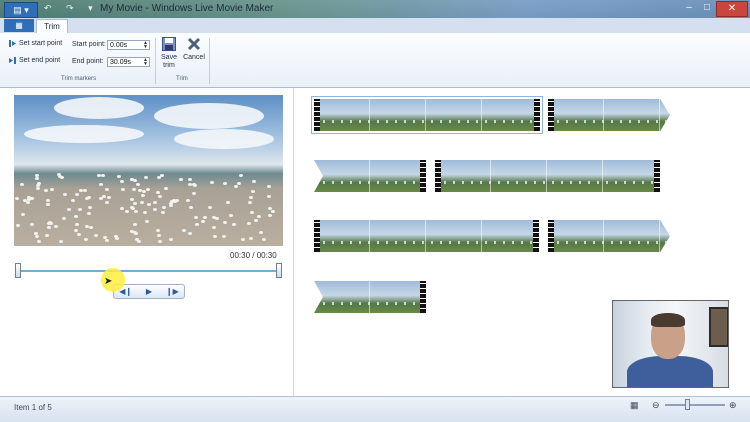  Describe the element at coordinates (145, 45) in the screenshot. I see `start-point-spinner-icon: ▲ ▼` at that location.